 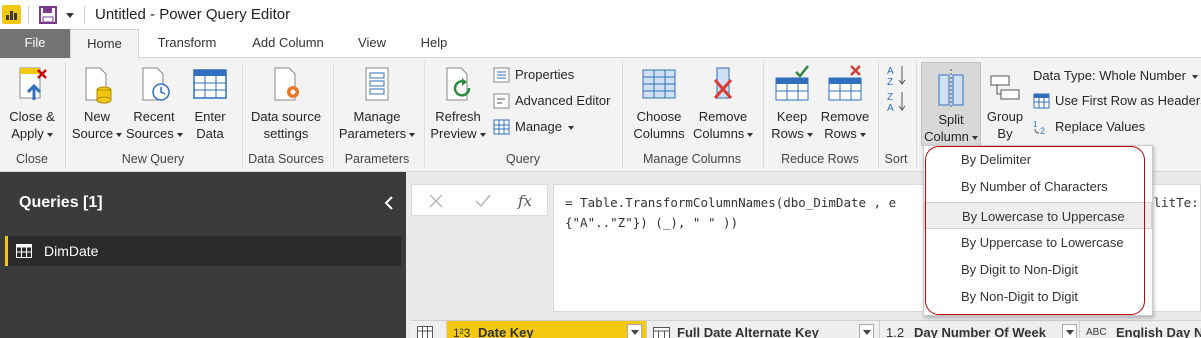 I want to click on split-column-label-2: Column, so click(x=946, y=136).